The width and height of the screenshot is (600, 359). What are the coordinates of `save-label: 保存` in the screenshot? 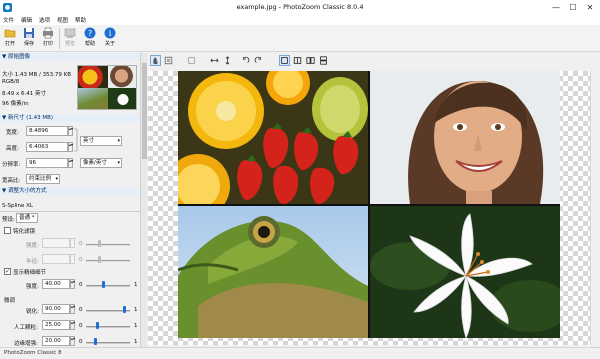 It's located at (28, 44).